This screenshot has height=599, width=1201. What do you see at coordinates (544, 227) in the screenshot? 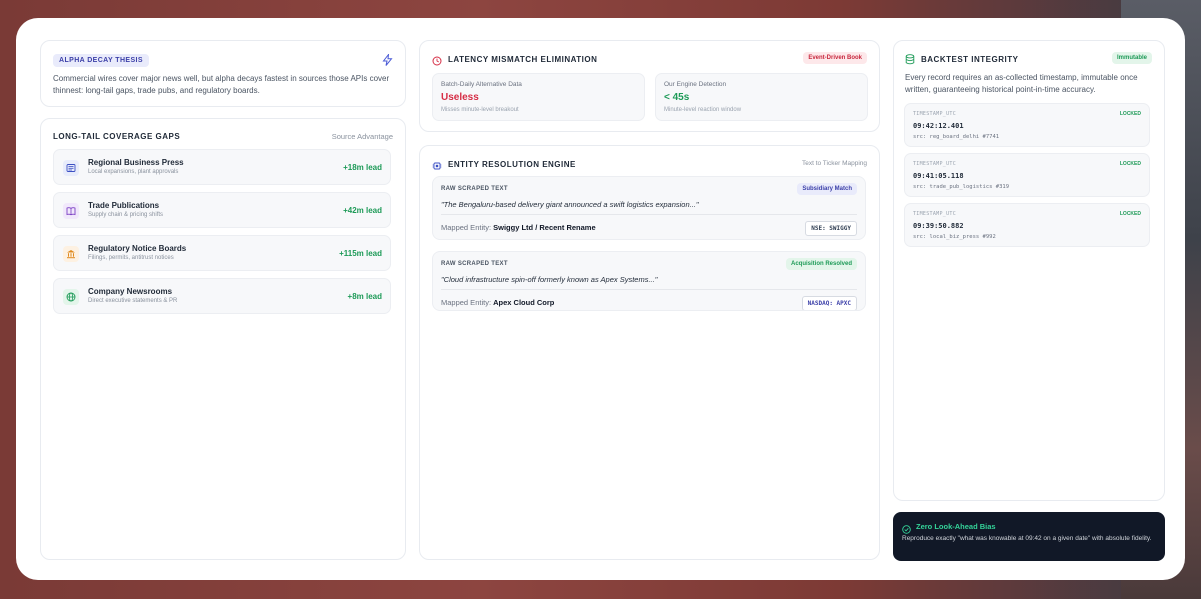
I see `entity-mapped-value: Swiggy Ltd / Recent Rename` at bounding box center [544, 227].